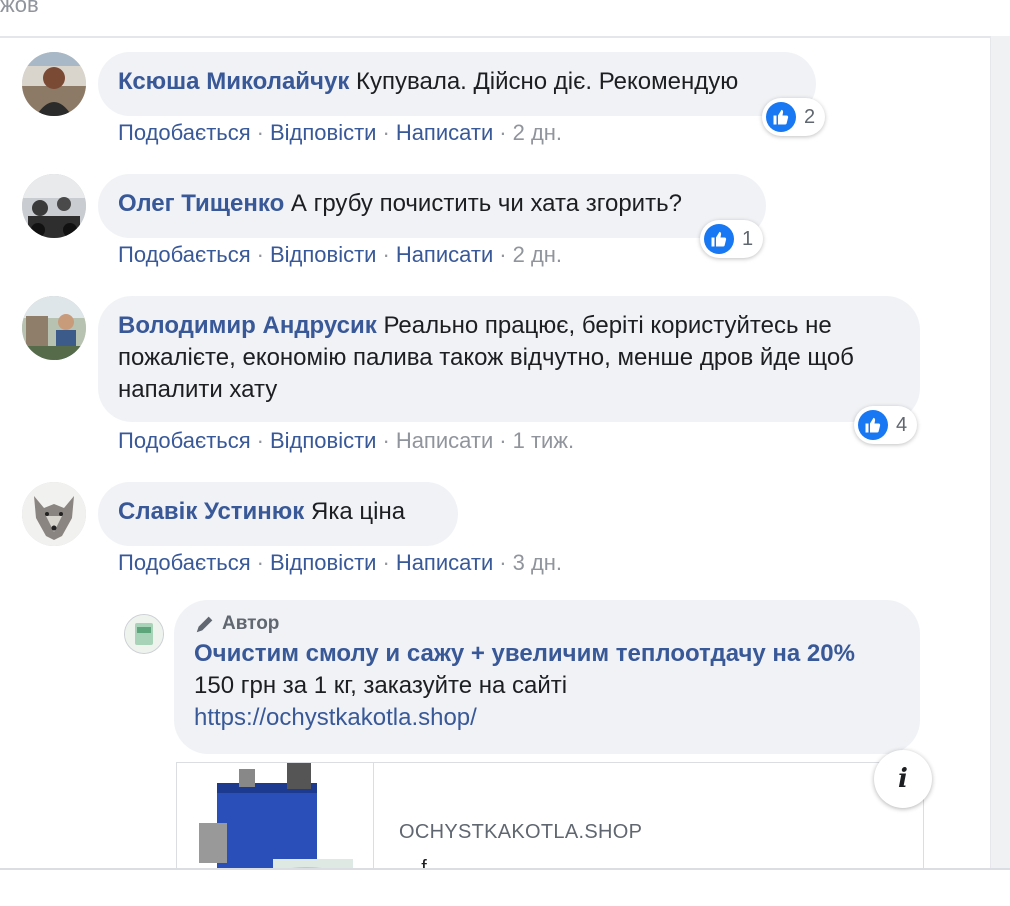 This screenshot has width=1010, height=906. Describe the element at coordinates (903, 779) in the screenshot. I see `info-button: i` at that location.